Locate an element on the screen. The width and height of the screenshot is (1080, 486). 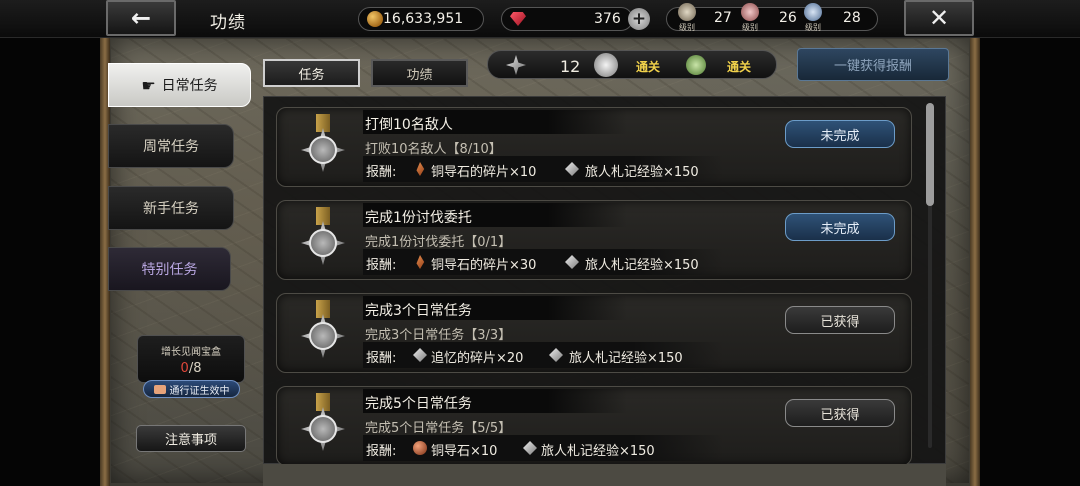
ticket-icon is located at coordinates (159, 389).